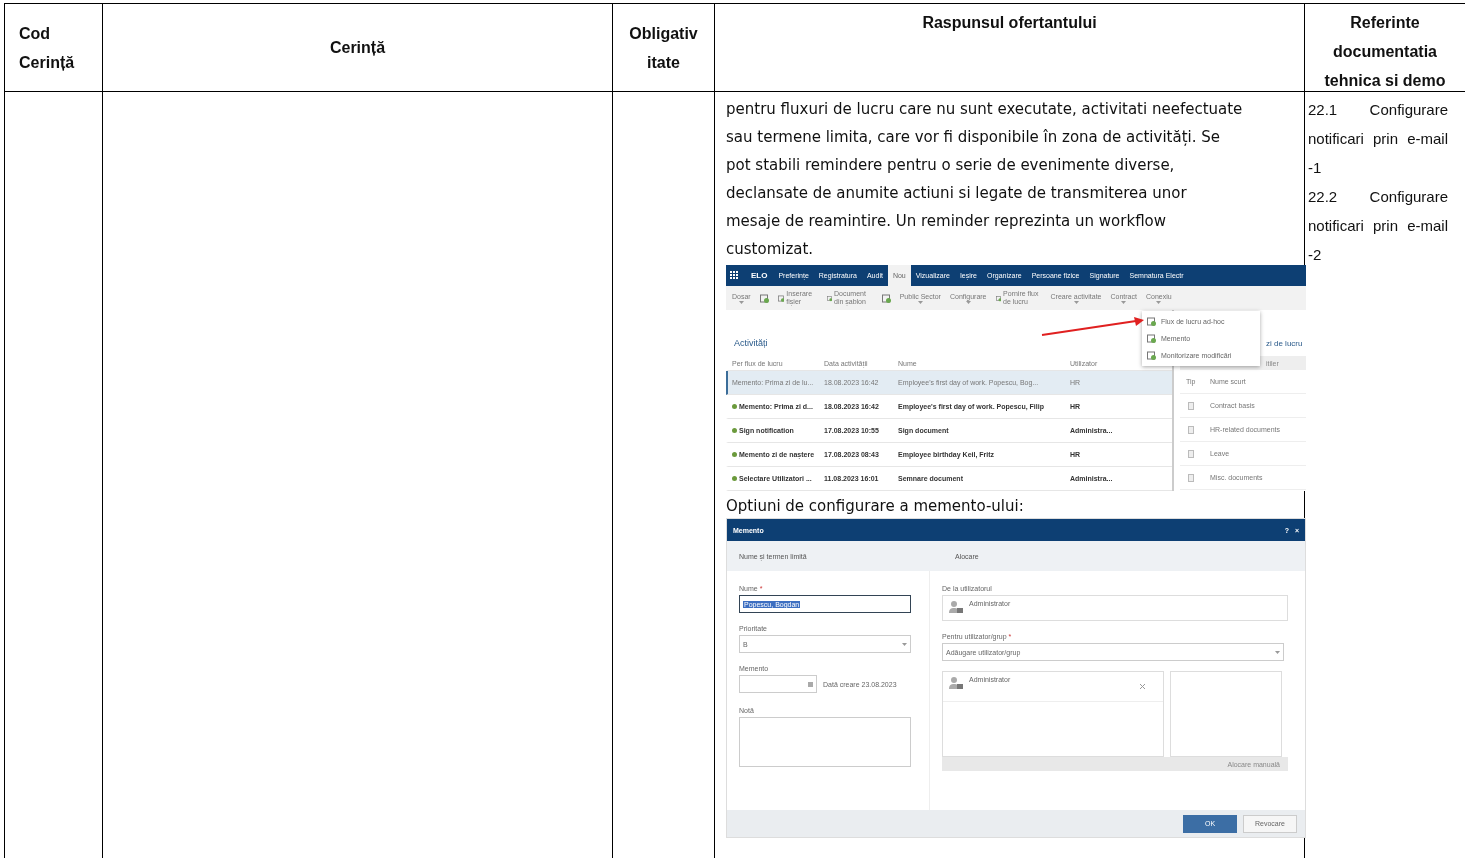 The width and height of the screenshot is (1465, 859). What do you see at coordinates (985, 179) in the screenshot?
I see `response-text: pentru fluxuri de lucru care nu sunt executate, activitati neefectuate sau termene limita, care vor fi disponibile în zona de activități. Se pot stabili remindere pentru o serie de evenimente diverse, declansate de anumite actiuni si legate de transmiterea unor mesaje de reamintire. Un reminder reprezinta un workflow customizat.` at bounding box center [985, 179].